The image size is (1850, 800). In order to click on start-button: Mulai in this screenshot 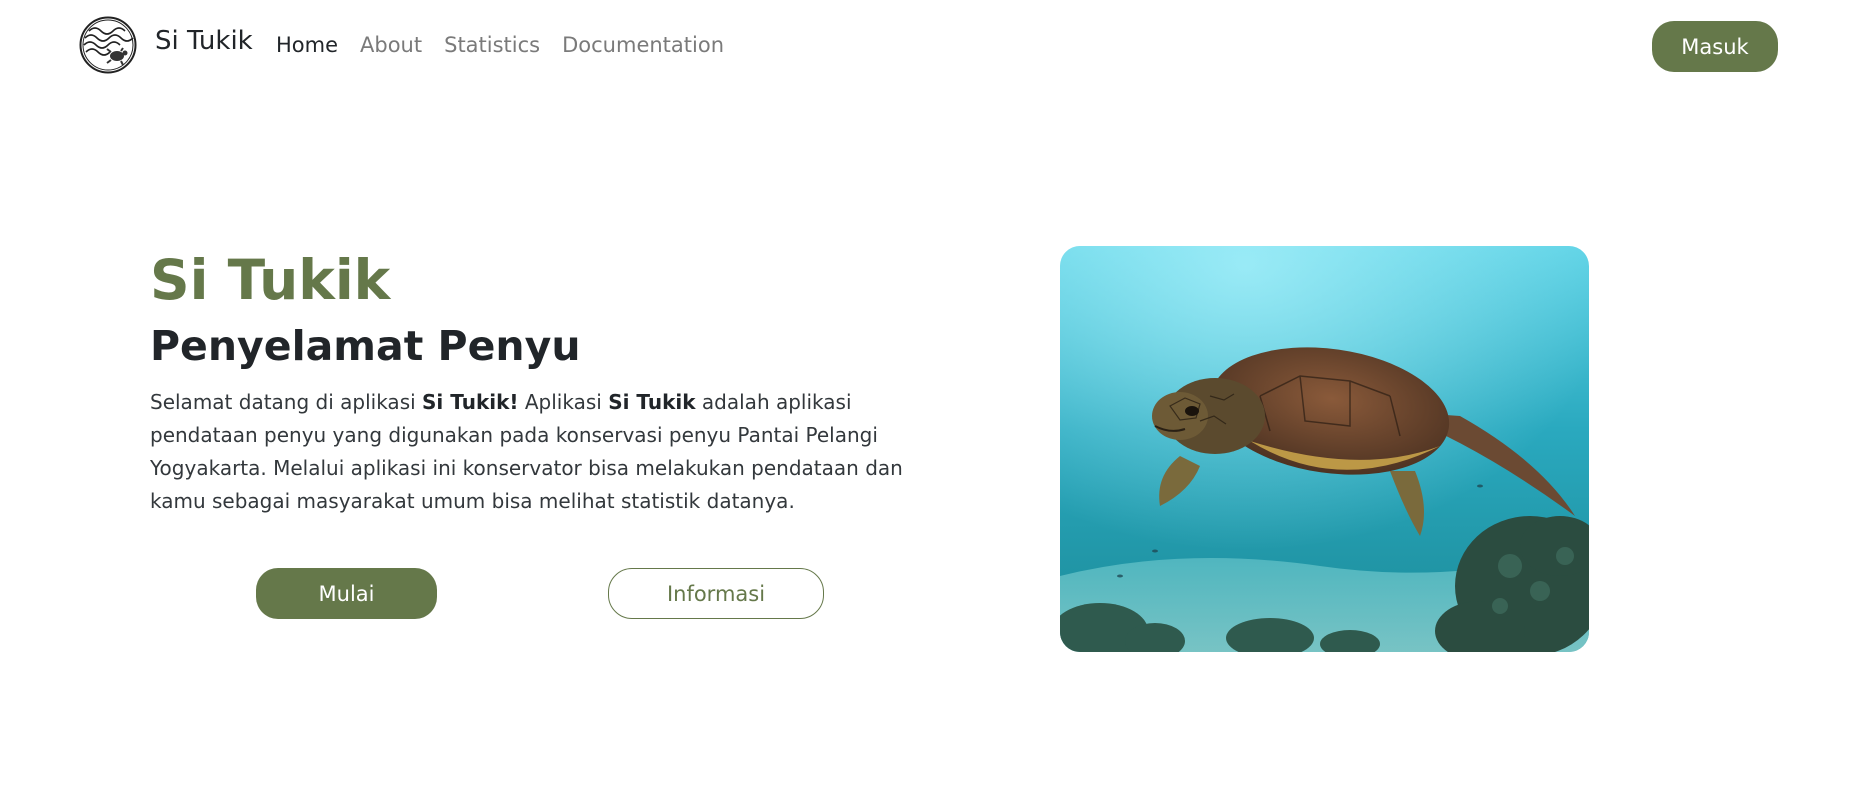, I will do `click(346, 593)`.